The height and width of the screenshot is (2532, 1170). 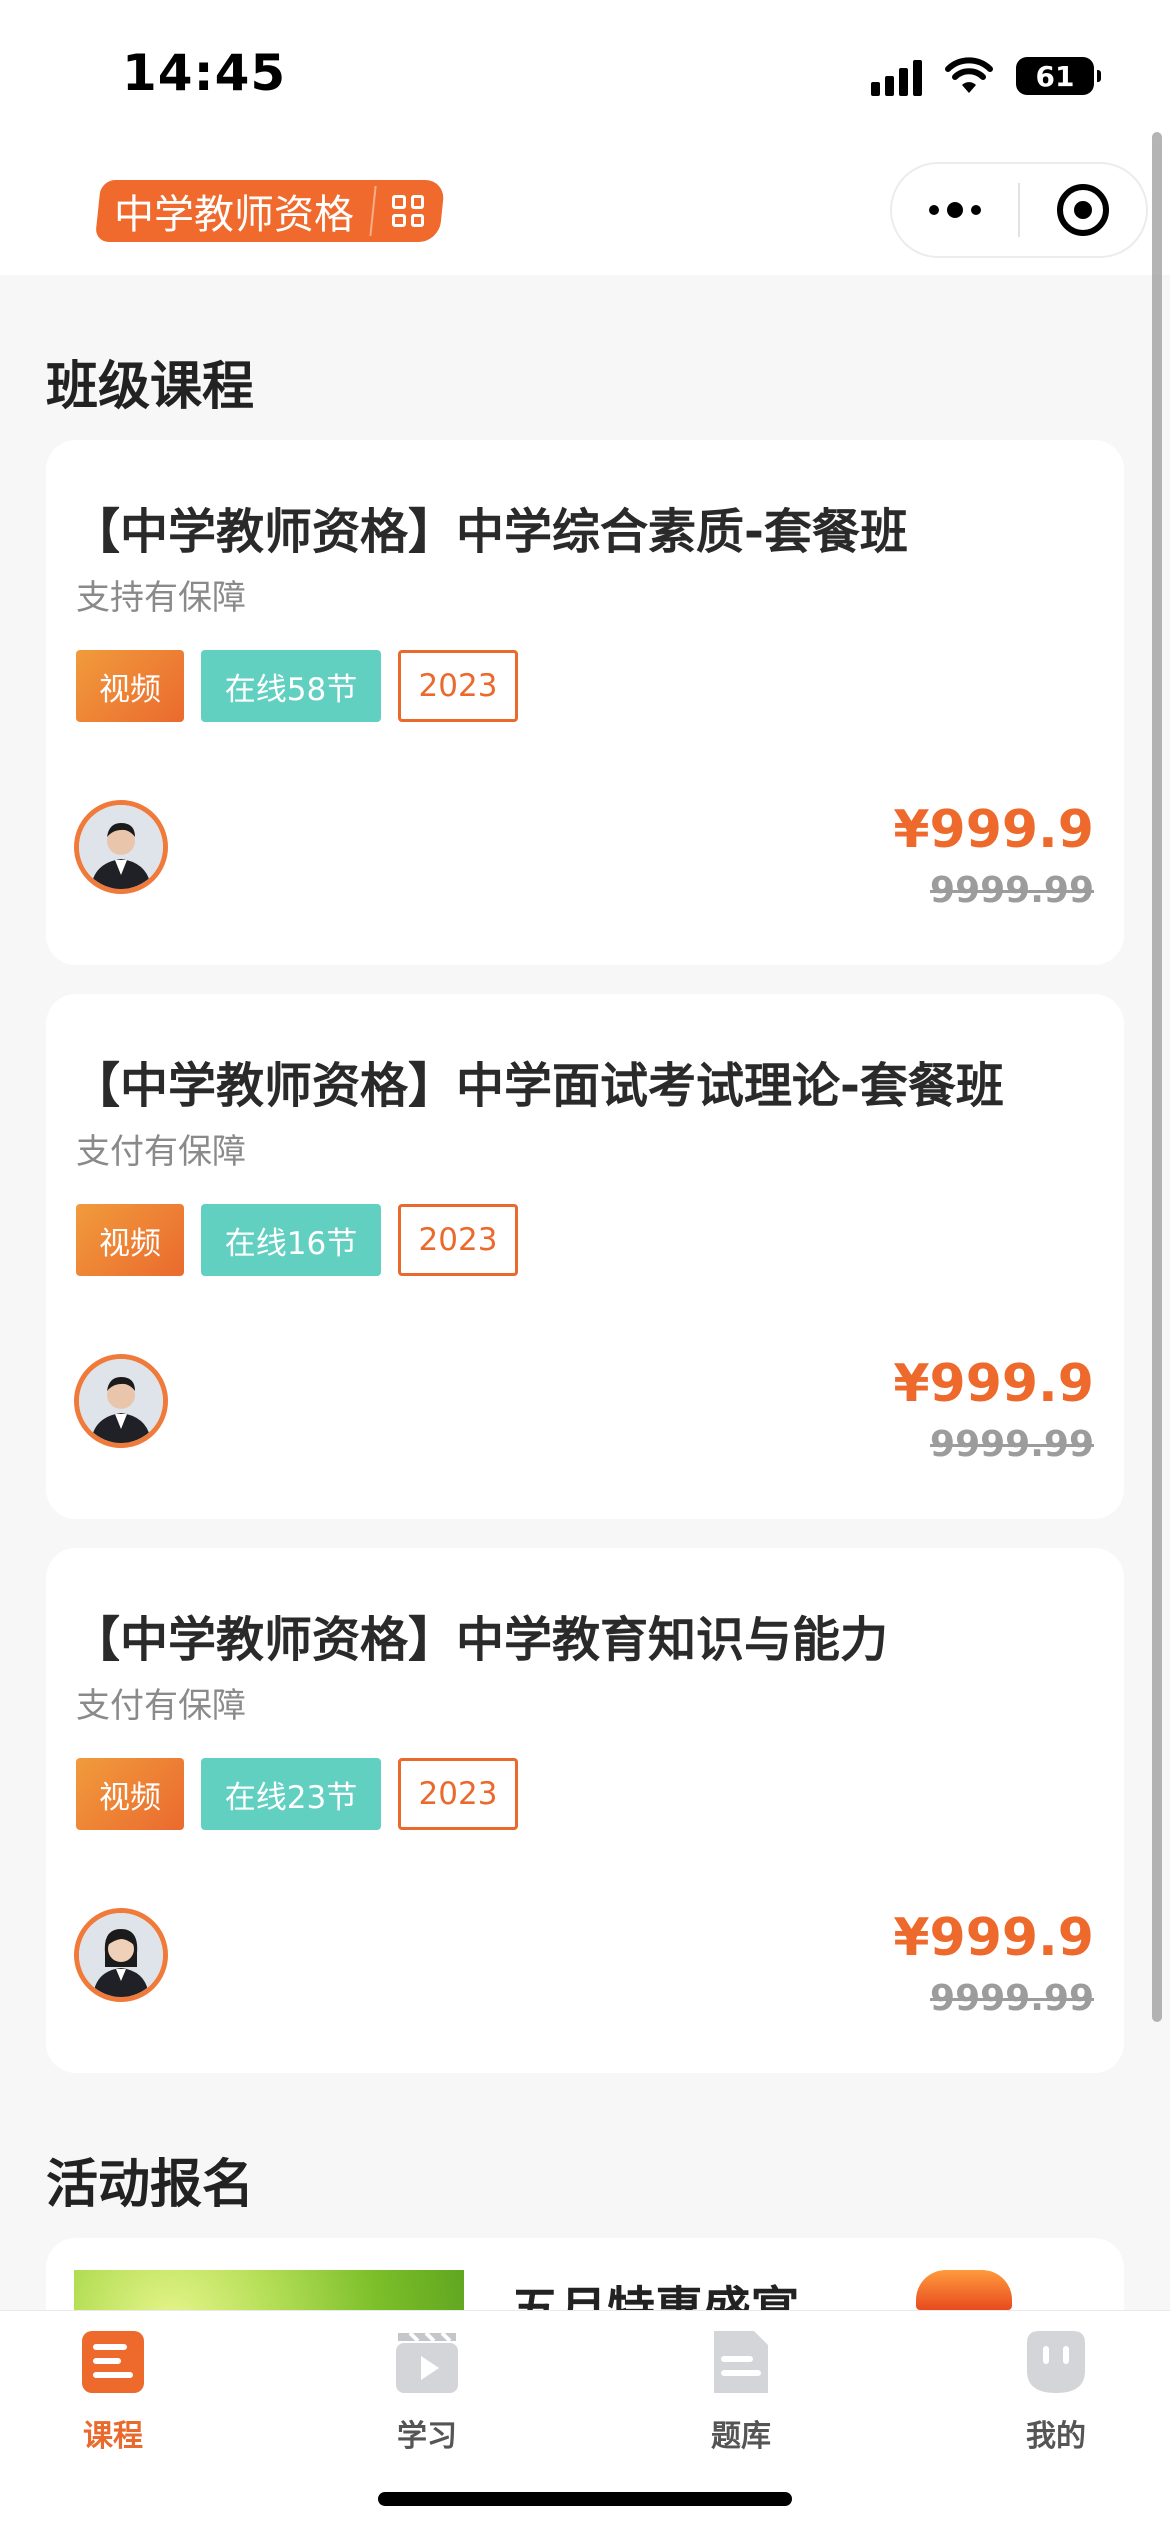 What do you see at coordinates (291, 1240) in the screenshot?
I see `tag-online-count: 在线16节` at bounding box center [291, 1240].